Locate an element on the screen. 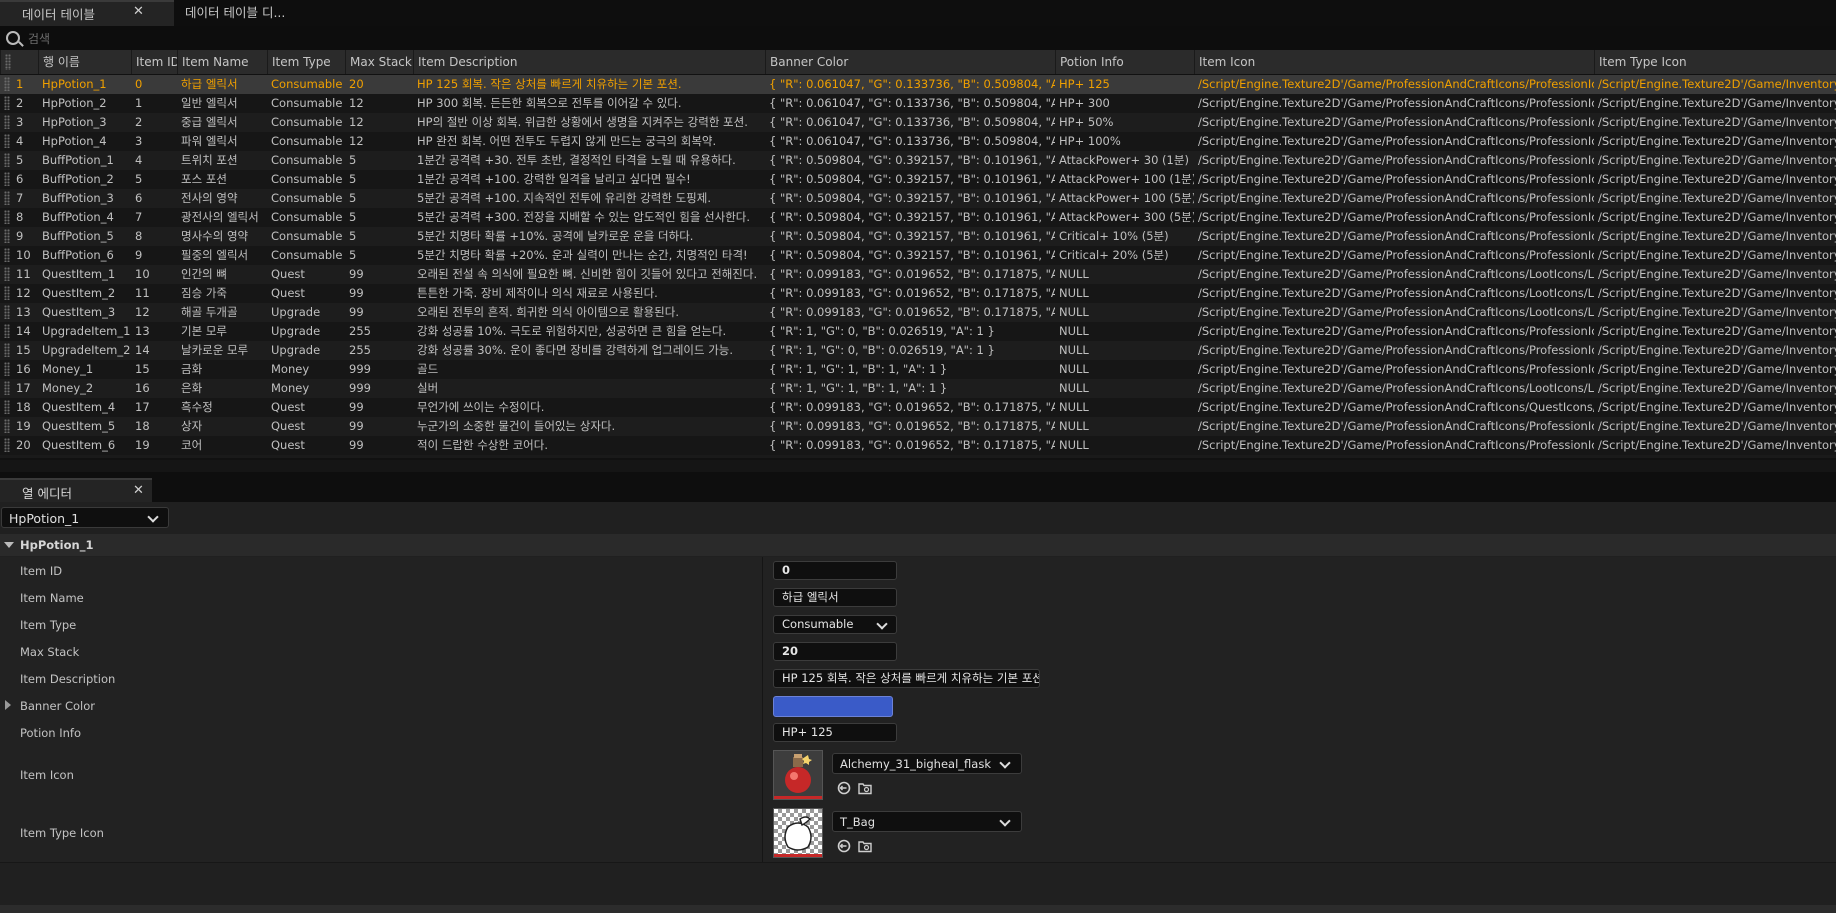 The width and height of the screenshot is (1836, 913). tab-data-table: 데이터 테이블 is located at coordinates (87, 13).